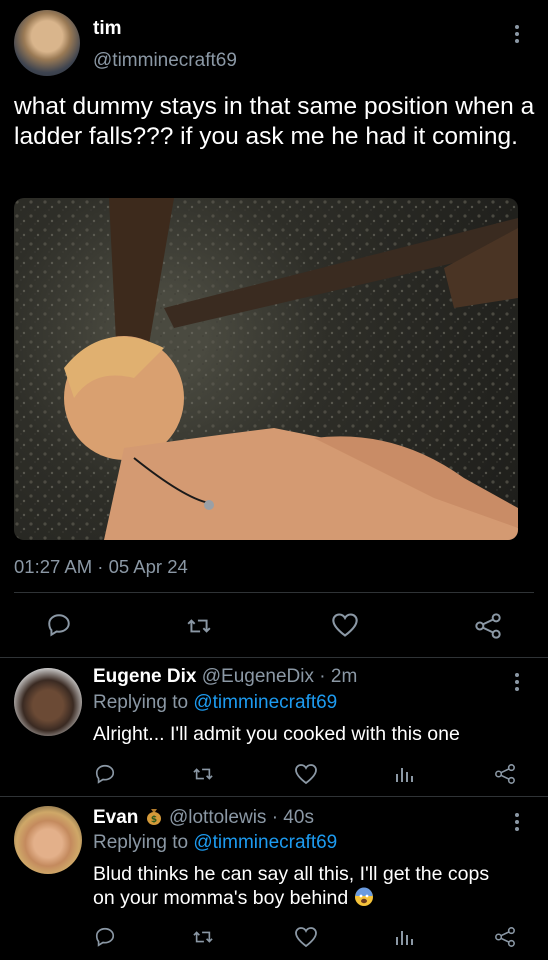 The width and height of the screenshot is (548, 960). Describe the element at coordinates (217, 817) in the screenshot. I see `reply-2-handle: @lottolewis` at that location.